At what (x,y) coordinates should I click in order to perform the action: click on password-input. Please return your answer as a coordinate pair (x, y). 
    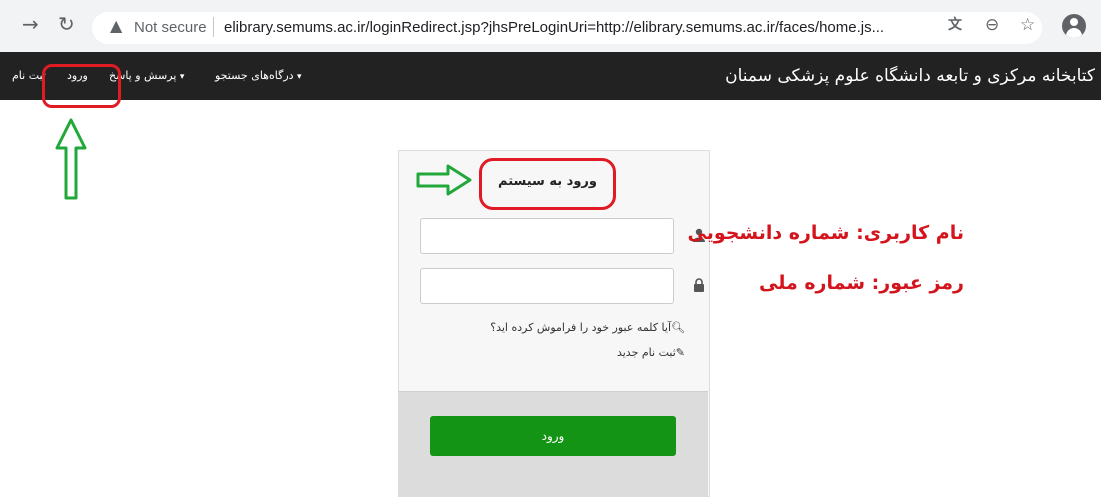
    Looking at the image, I should click on (547, 286).